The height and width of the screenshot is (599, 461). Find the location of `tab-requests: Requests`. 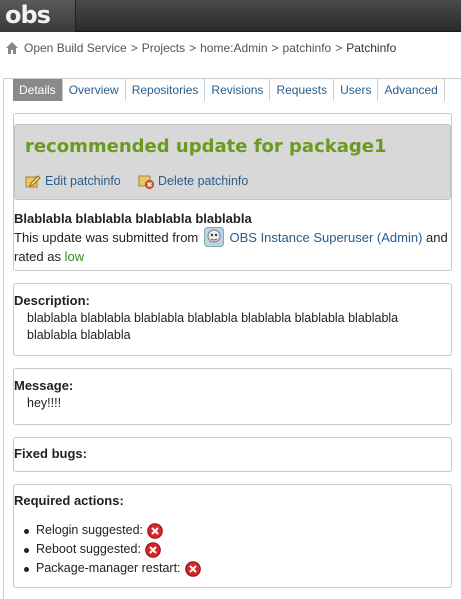

tab-requests: Requests is located at coordinates (302, 90).